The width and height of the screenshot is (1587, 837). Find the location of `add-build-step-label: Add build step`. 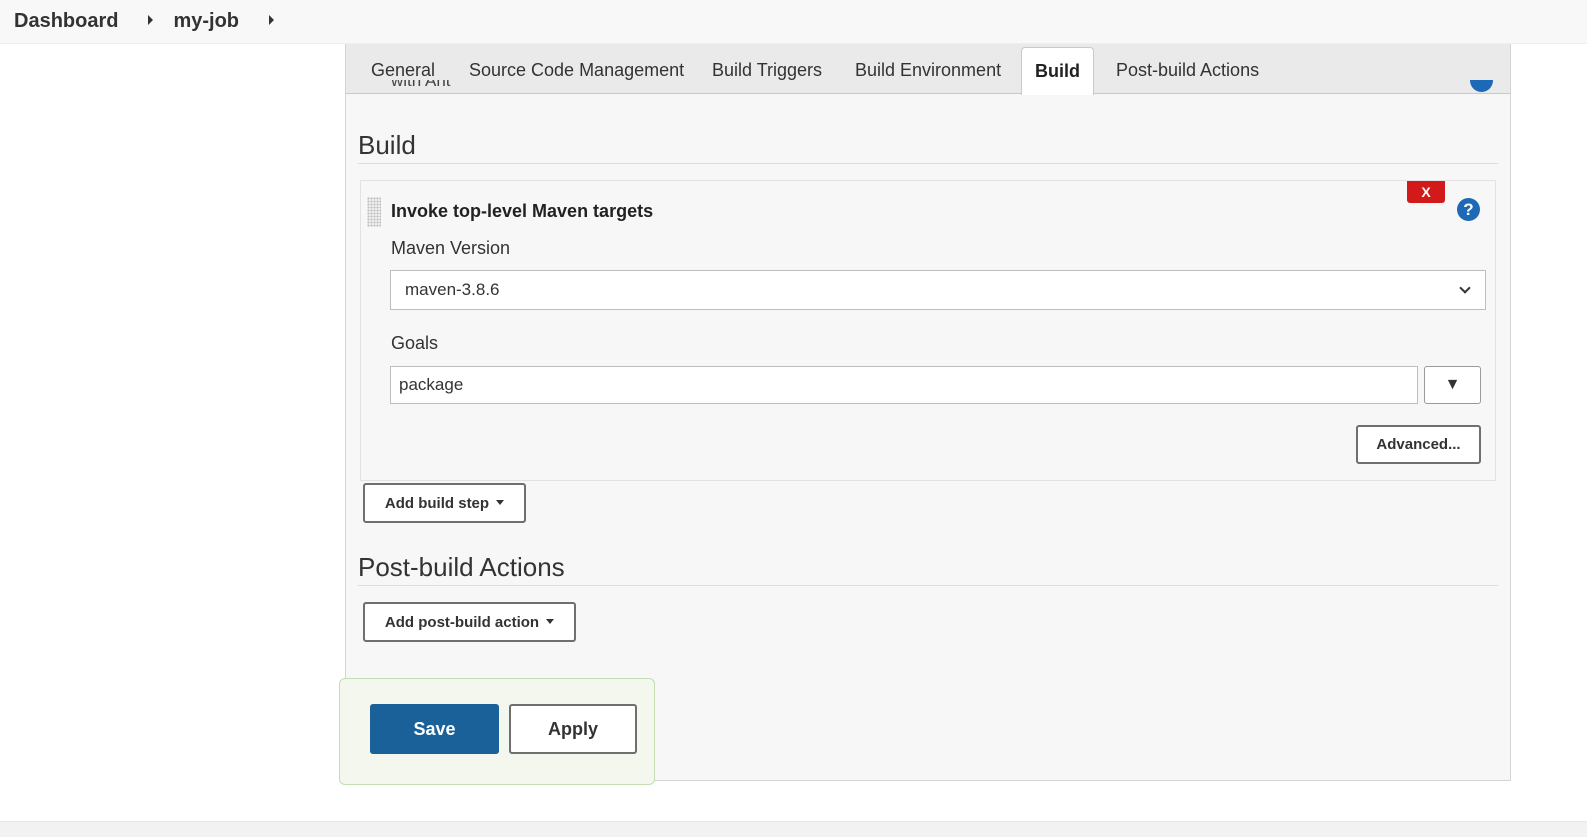

add-build-step-label: Add build step is located at coordinates (437, 503).